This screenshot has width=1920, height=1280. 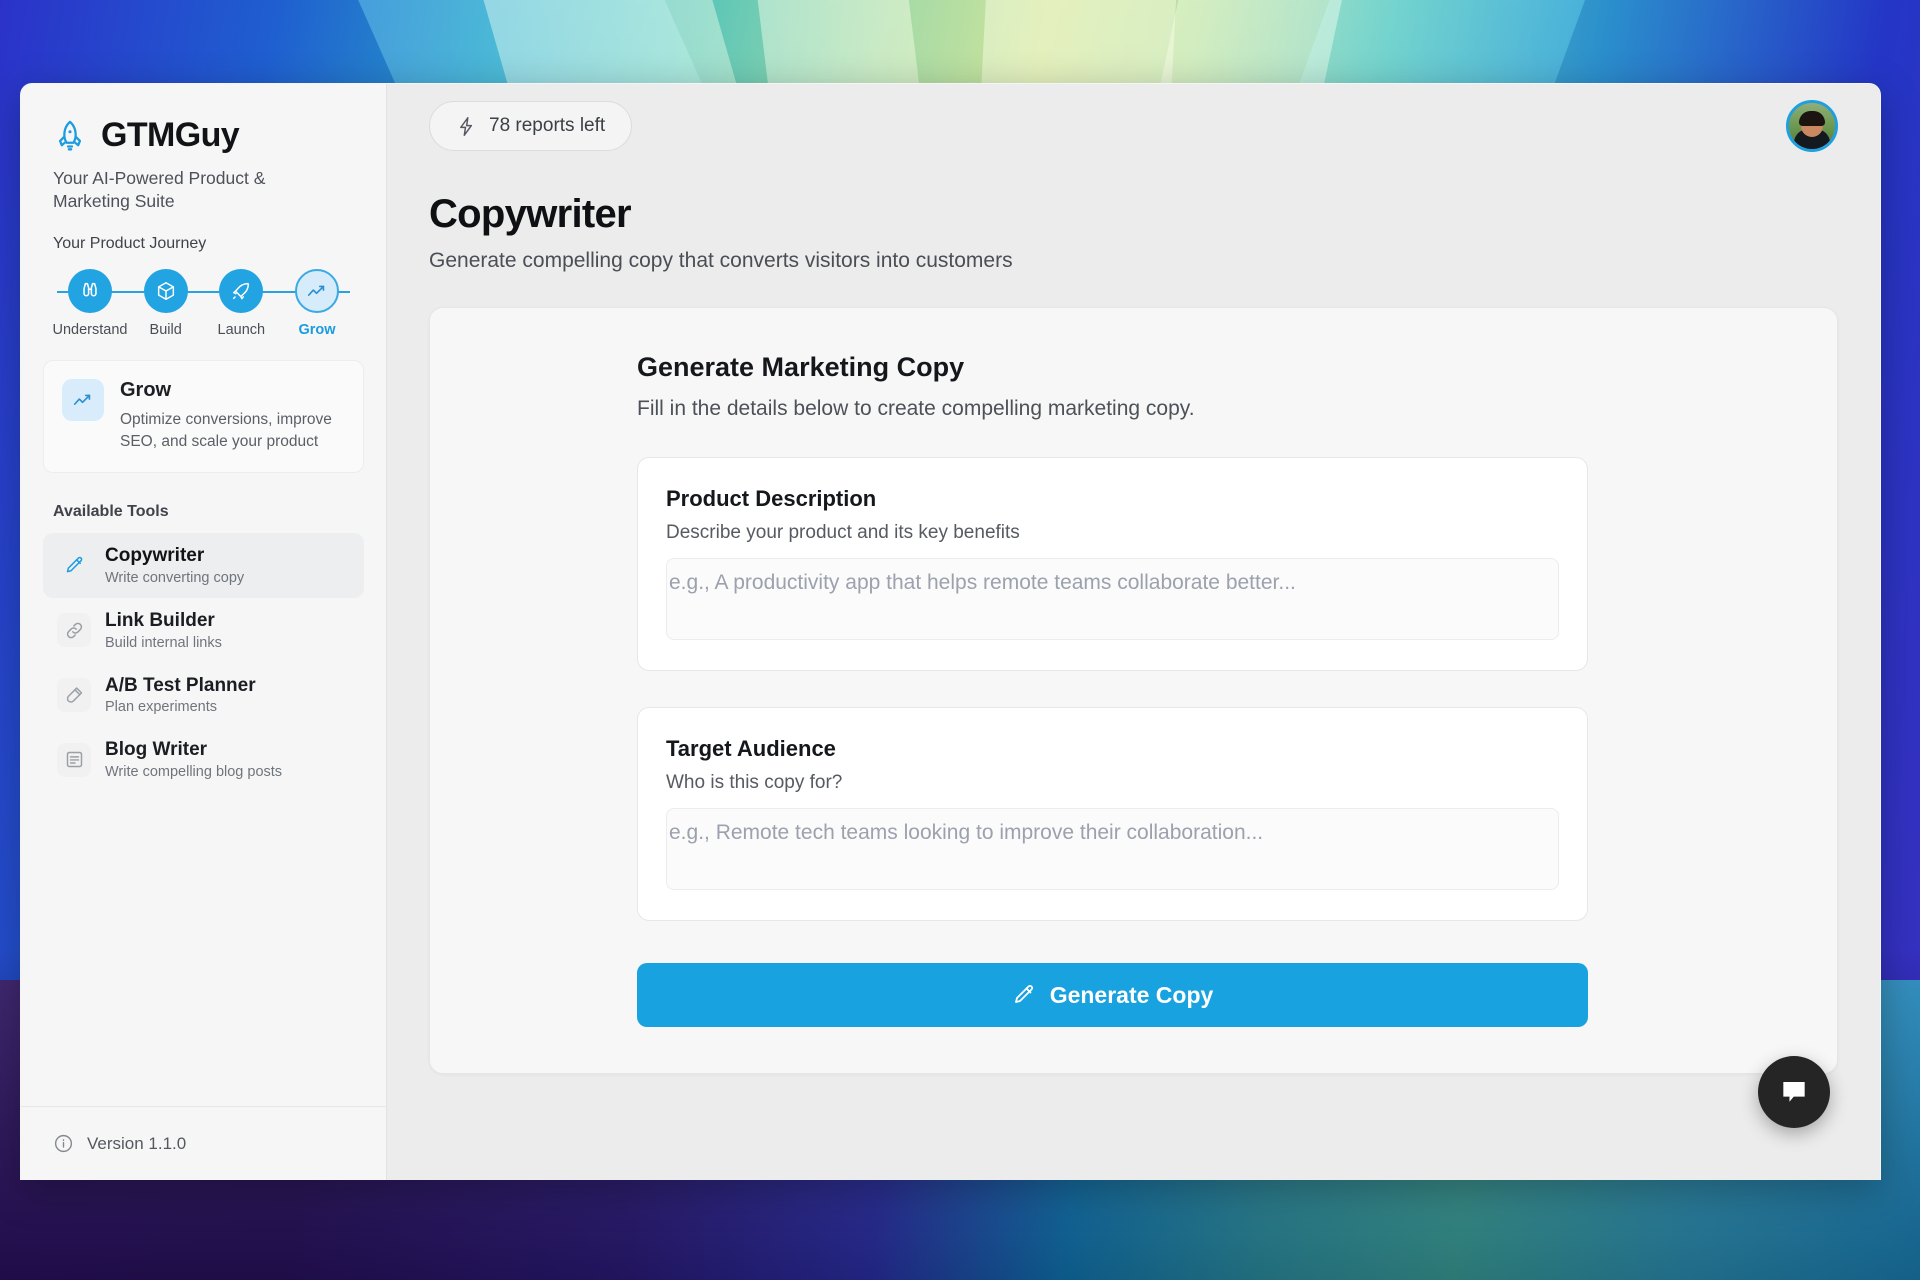 I want to click on sidebar-item-ab-test-planner: A/B Test Planner Plan experiments, so click(x=203, y=695).